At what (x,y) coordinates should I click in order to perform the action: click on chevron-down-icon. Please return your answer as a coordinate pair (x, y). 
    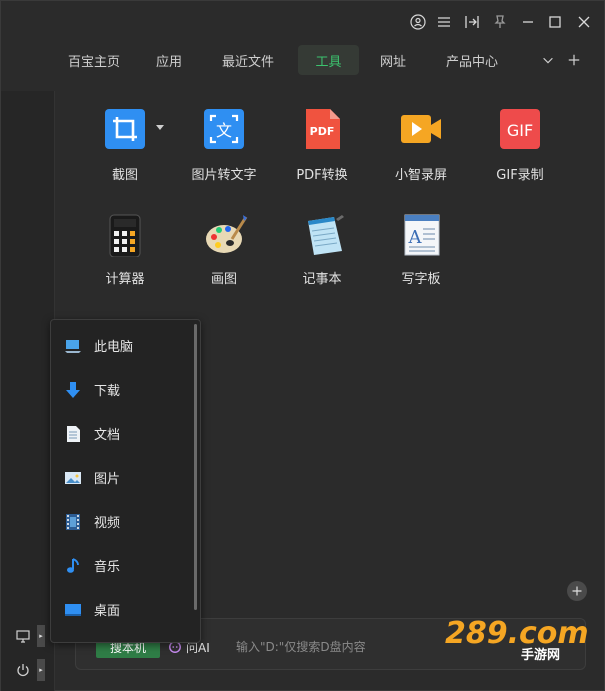
    Looking at the image, I should click on (548, 60).